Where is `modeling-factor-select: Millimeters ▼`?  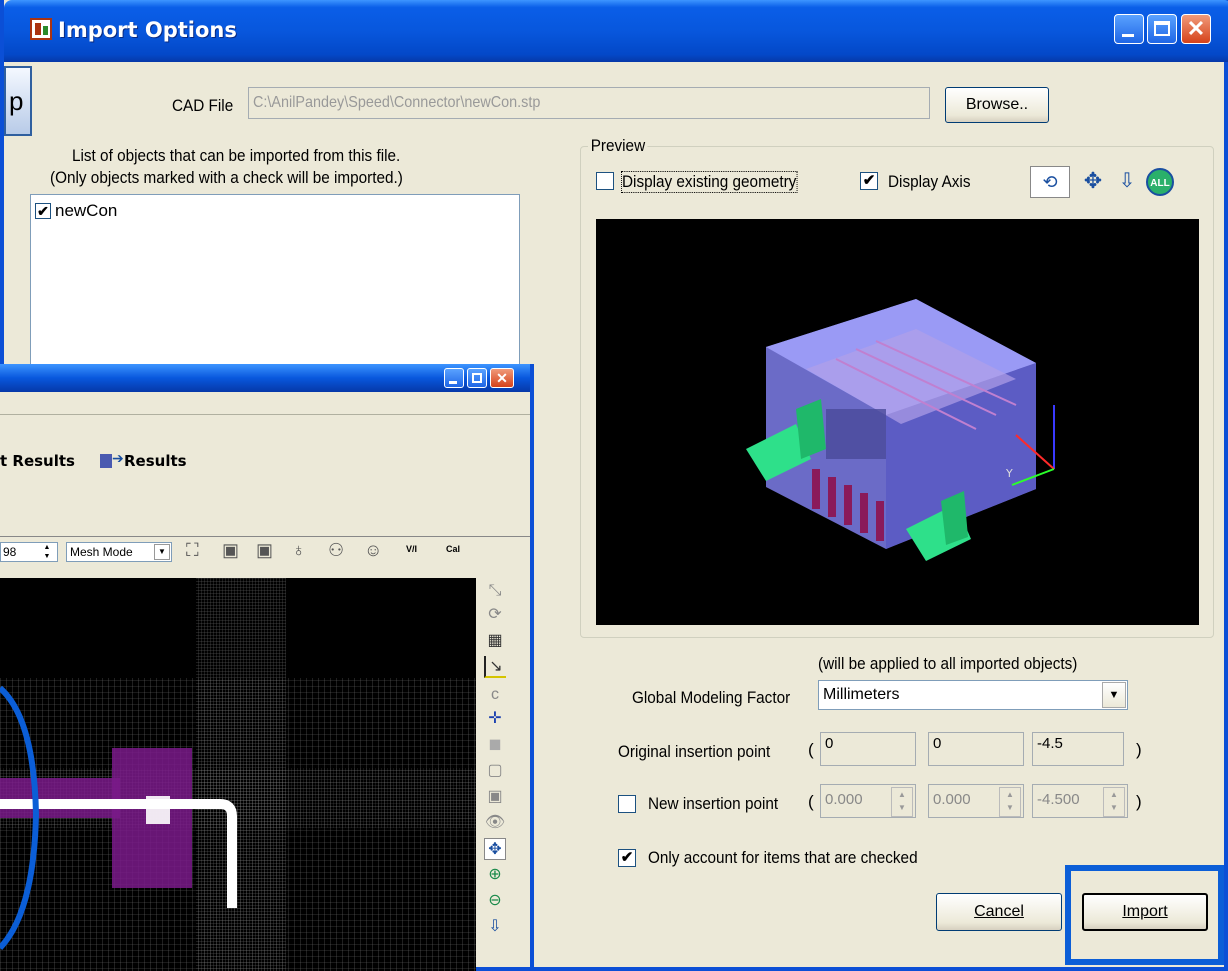
modeling-factor-select: Millimeters ▼ is located at coordinates (973, 695).